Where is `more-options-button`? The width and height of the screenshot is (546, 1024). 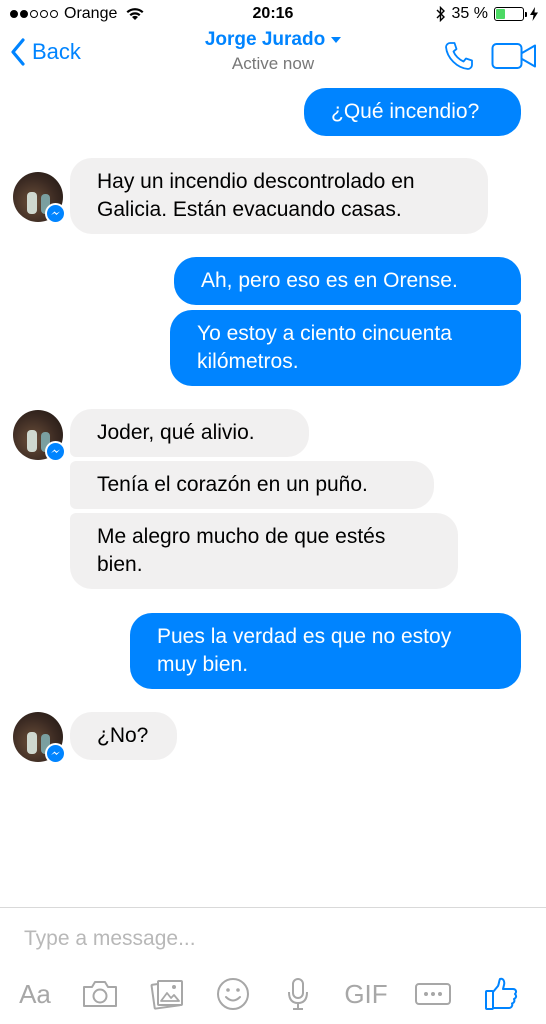 more-options-button is located at coordinates (433, 994).